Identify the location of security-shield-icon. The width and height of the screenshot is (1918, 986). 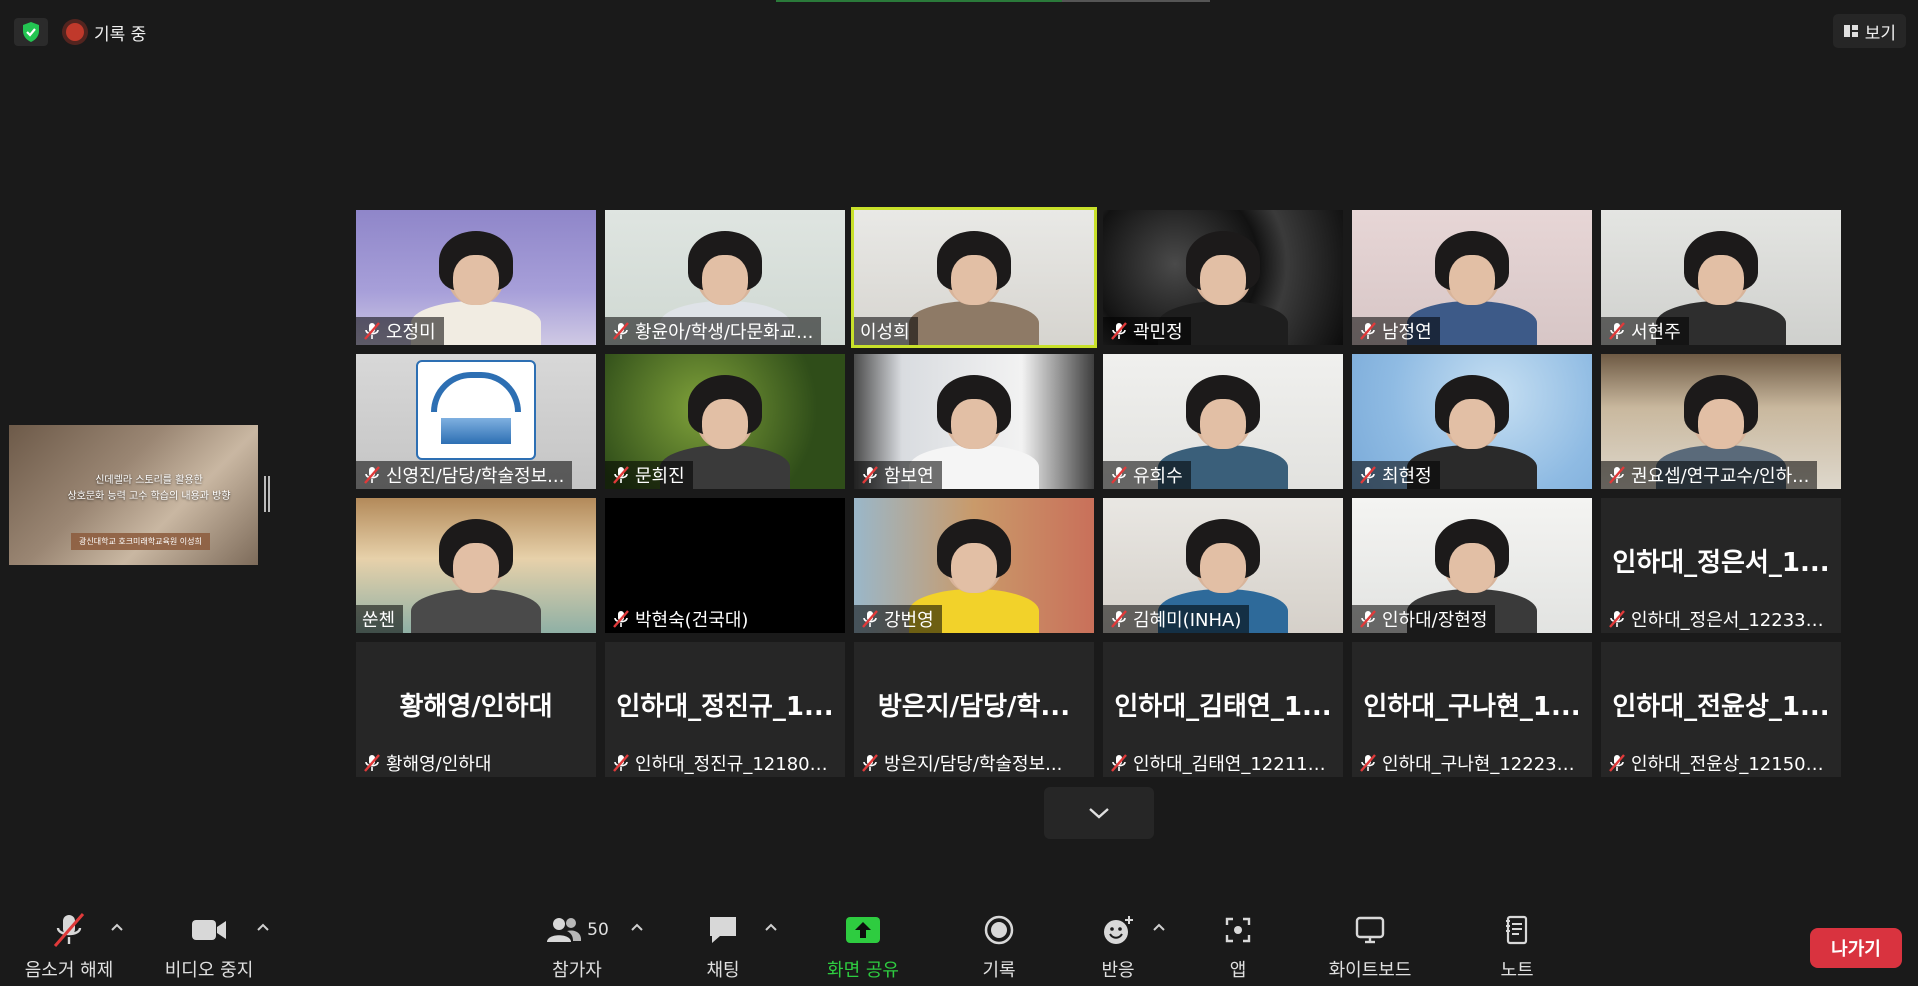
(31, 32).